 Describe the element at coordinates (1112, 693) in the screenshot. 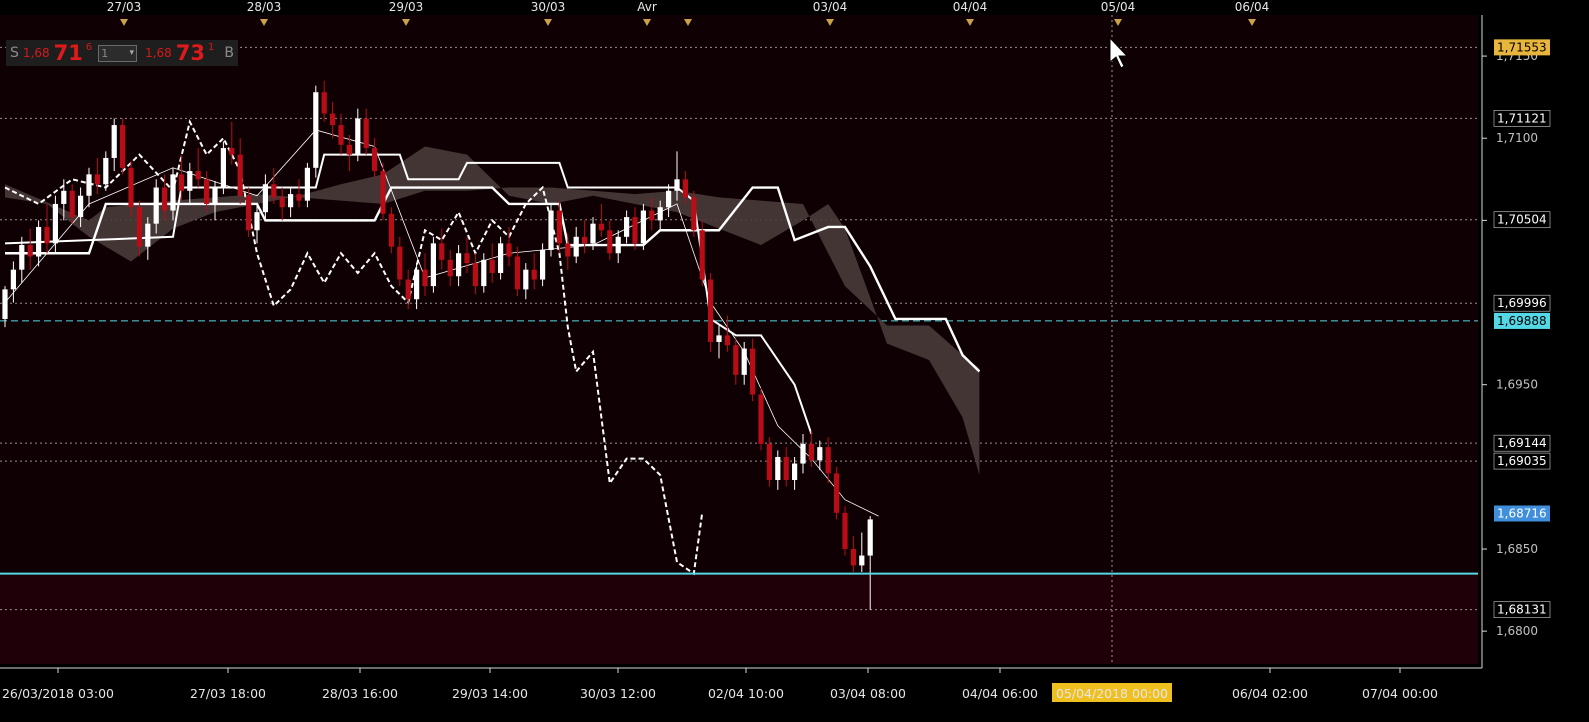

I see `cursor-time-label: 05/04/2018 00:00` at that location.